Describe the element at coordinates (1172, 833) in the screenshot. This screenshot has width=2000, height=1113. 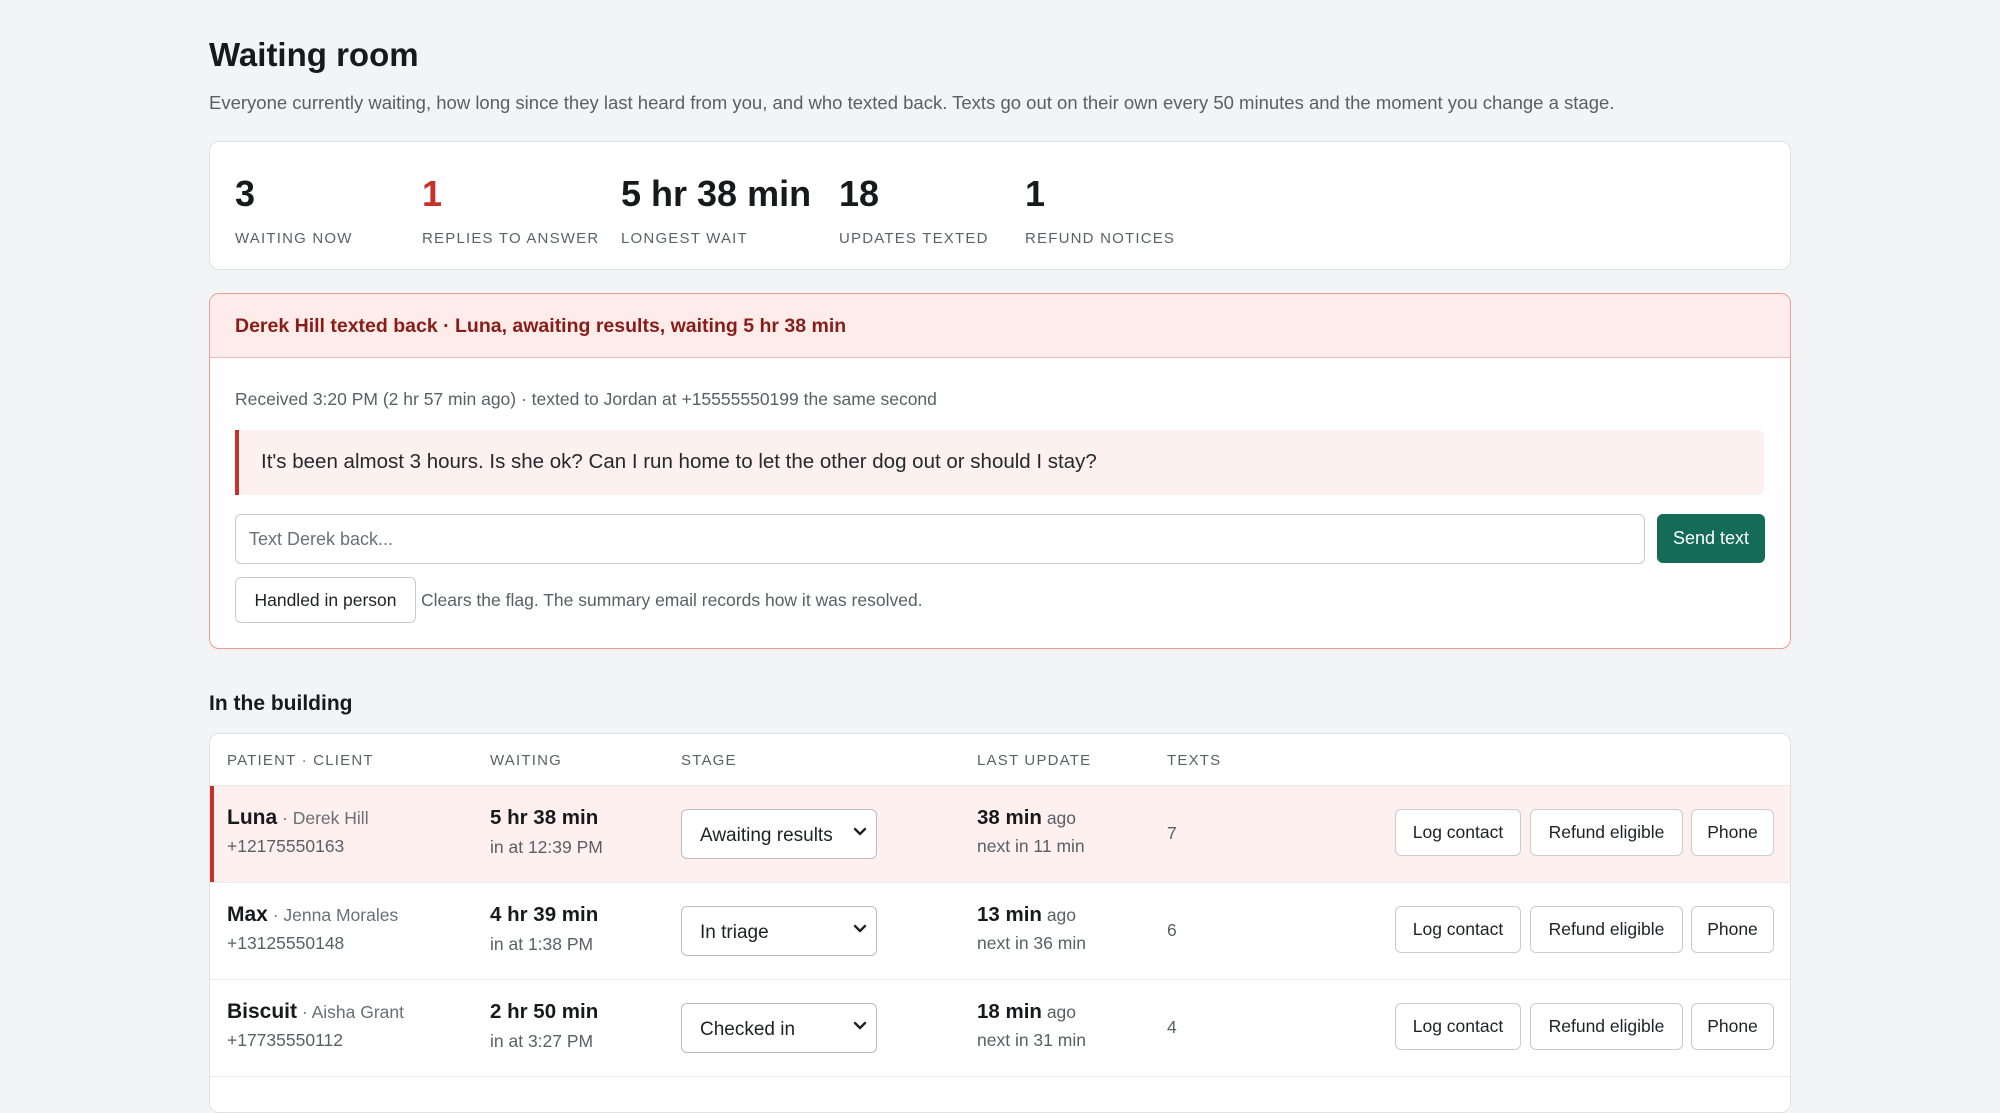
I see `texts-count: 7` at that location.